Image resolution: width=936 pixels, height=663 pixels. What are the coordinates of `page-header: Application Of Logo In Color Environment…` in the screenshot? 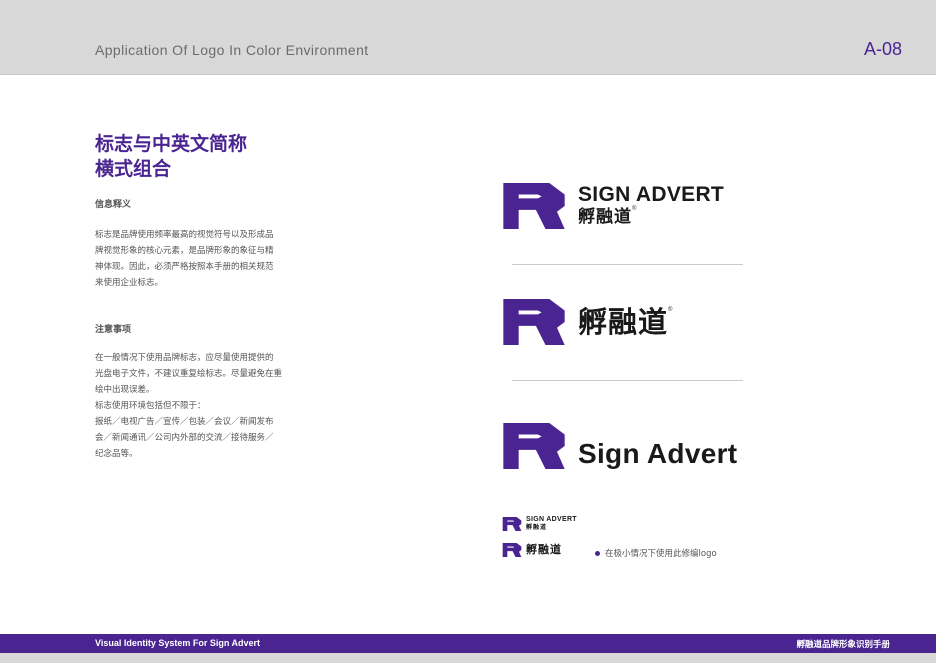 It's located at (468, 37).